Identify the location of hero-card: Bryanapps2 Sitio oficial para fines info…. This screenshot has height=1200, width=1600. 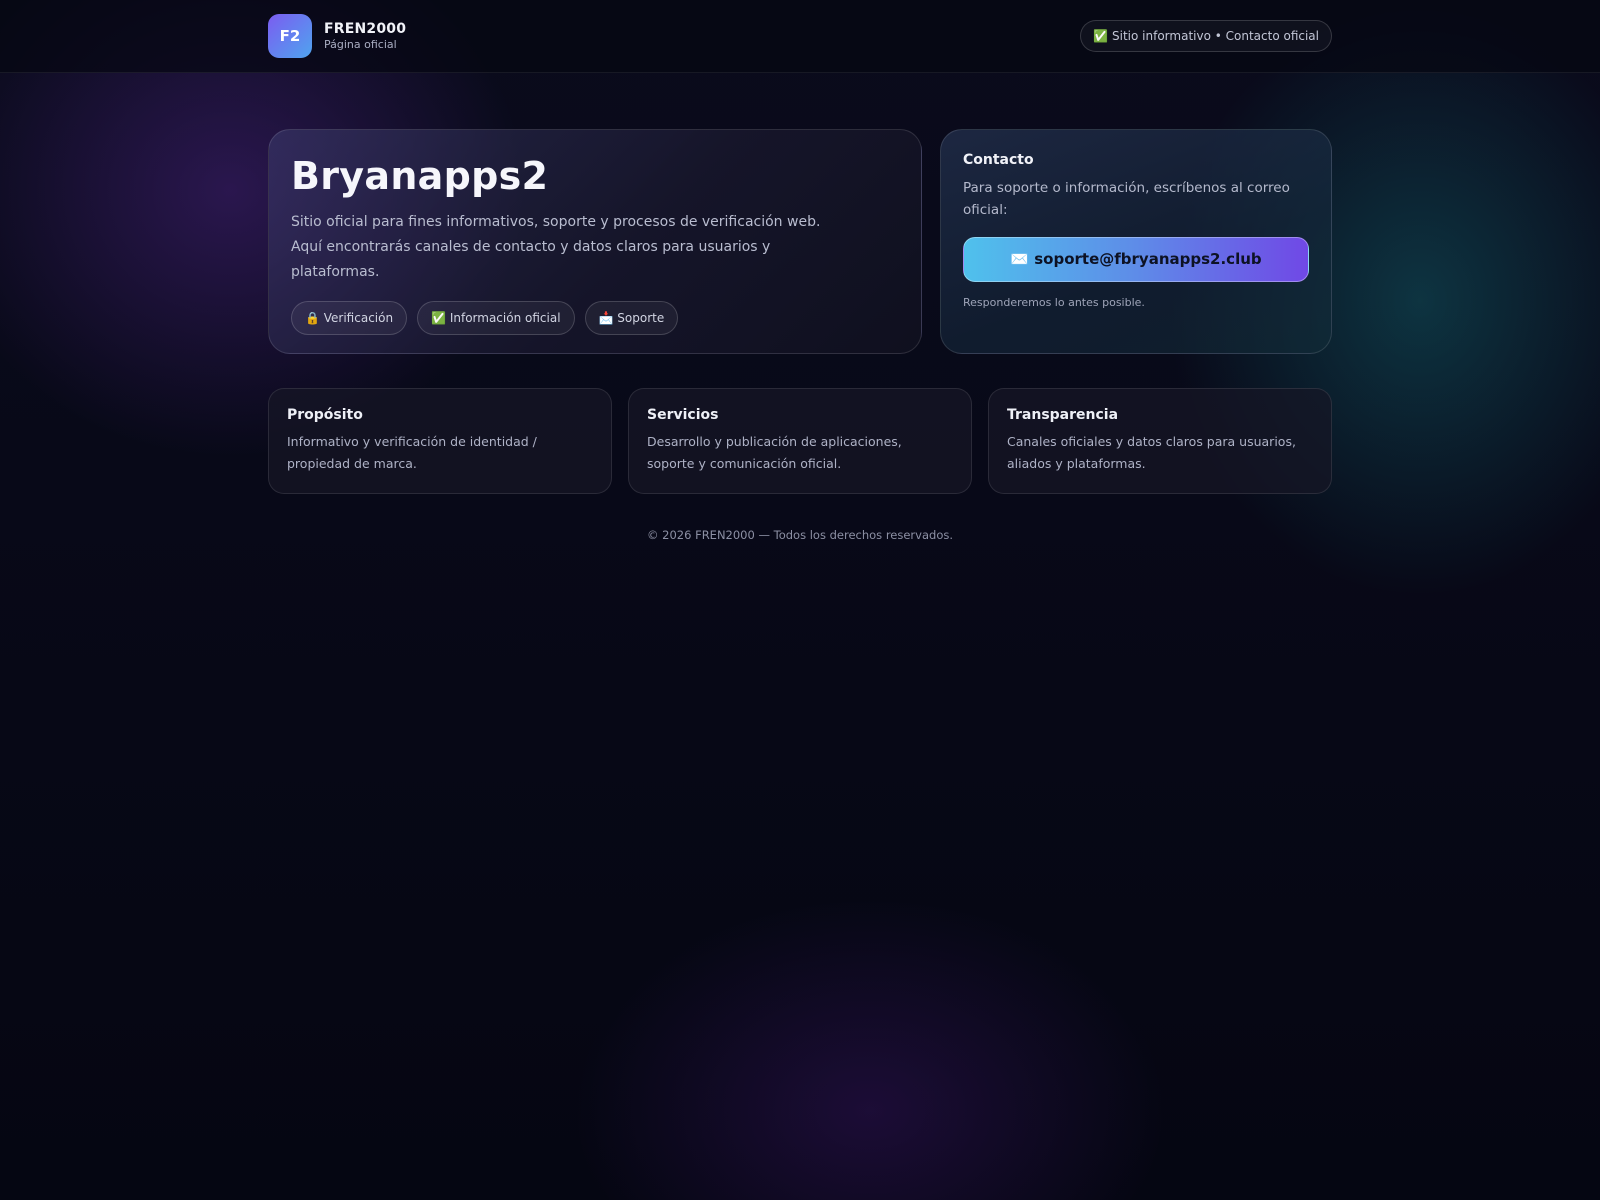
(595, 241).